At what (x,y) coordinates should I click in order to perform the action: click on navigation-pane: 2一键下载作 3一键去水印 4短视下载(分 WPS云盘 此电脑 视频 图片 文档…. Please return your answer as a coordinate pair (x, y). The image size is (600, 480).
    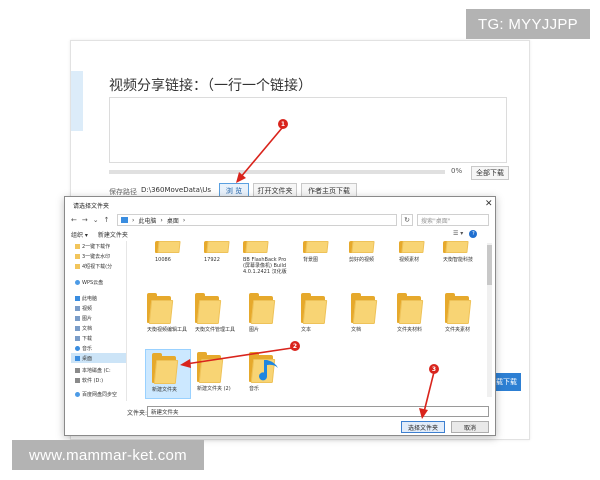
    Looking at the image, I should click on (99, 321).